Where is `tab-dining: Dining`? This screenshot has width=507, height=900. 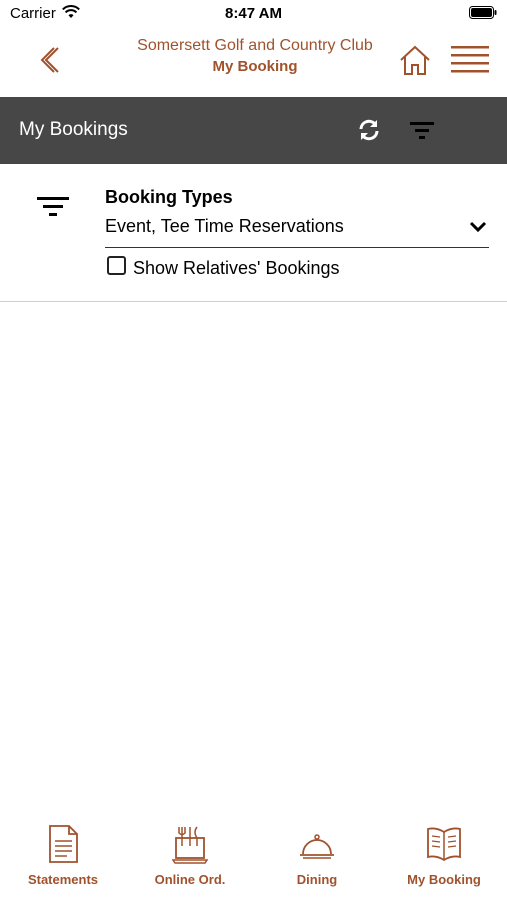
tab-dining: Dining is located at coordinates (317, 855).